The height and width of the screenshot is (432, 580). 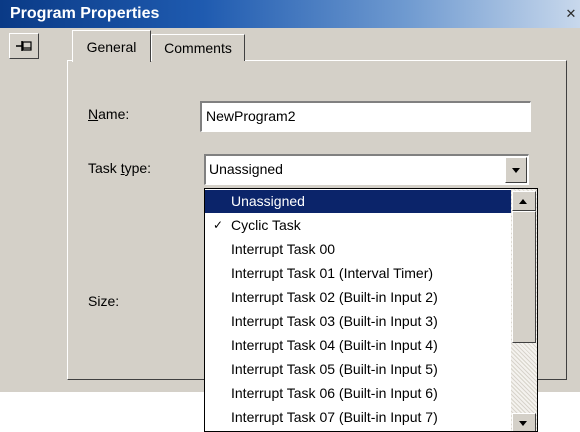 I want to click on pin-button, so click(x=24, y=46).